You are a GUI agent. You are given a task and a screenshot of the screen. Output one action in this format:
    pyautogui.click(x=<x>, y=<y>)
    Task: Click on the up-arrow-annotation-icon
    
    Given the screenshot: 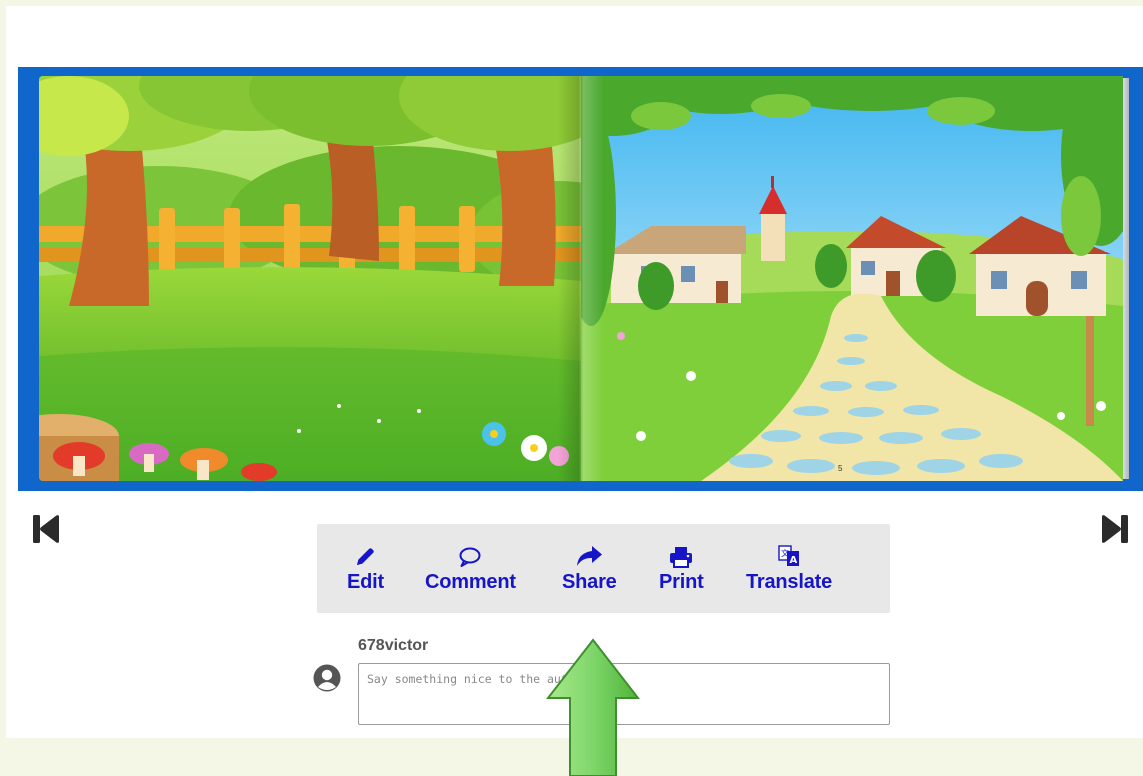 What is the action you would take?
    pyautogui.click(x=593, y=707)
    